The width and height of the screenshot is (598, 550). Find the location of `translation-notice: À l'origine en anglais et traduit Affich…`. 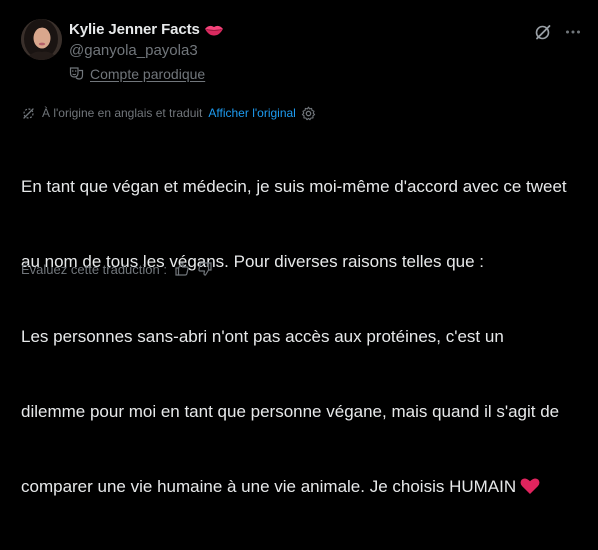

translation-notice: À l'origine en anglais et traduit Affich… is located at coordinates (168, 113).